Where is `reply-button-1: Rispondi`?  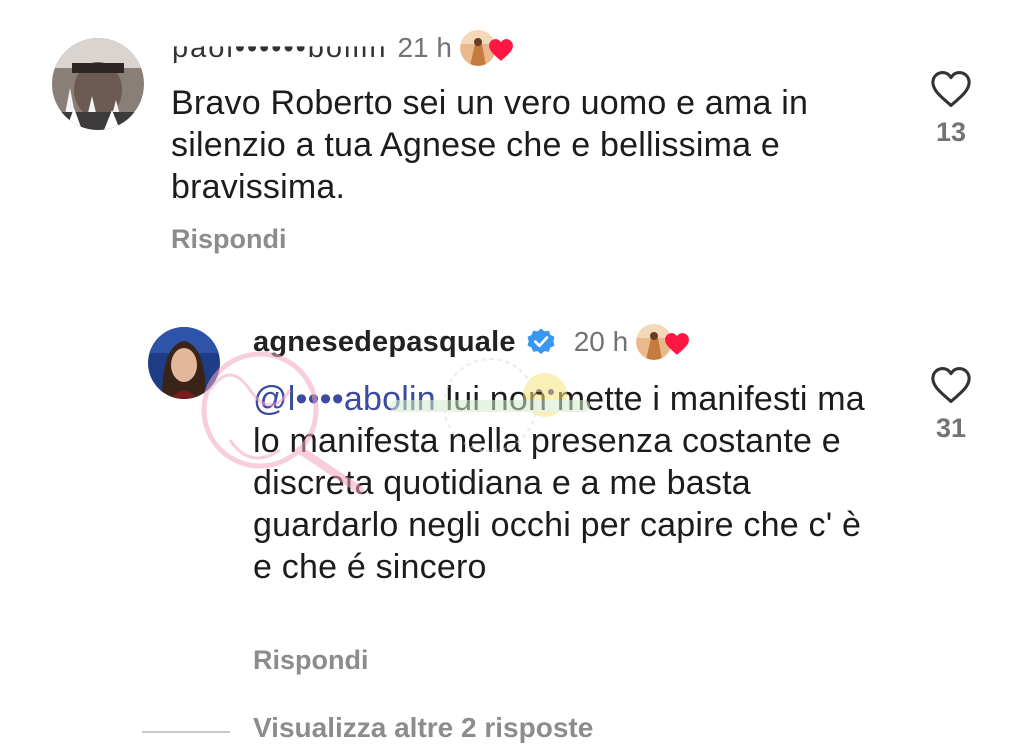 reply-button-1: Rispondi is located at coordinates (229, 239).